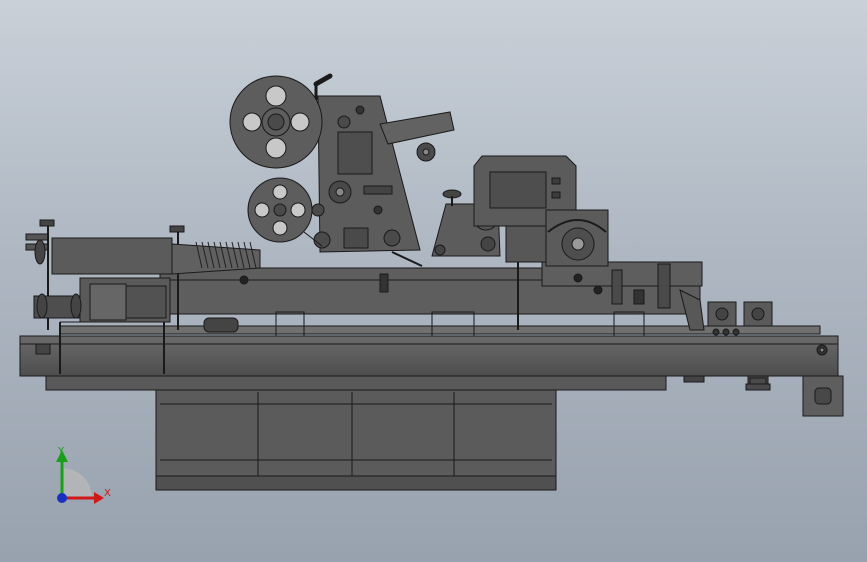 Image resolution: width=867 pixels, height=562 pixels. I want to click on triad-quadrant, so click(77, 483).